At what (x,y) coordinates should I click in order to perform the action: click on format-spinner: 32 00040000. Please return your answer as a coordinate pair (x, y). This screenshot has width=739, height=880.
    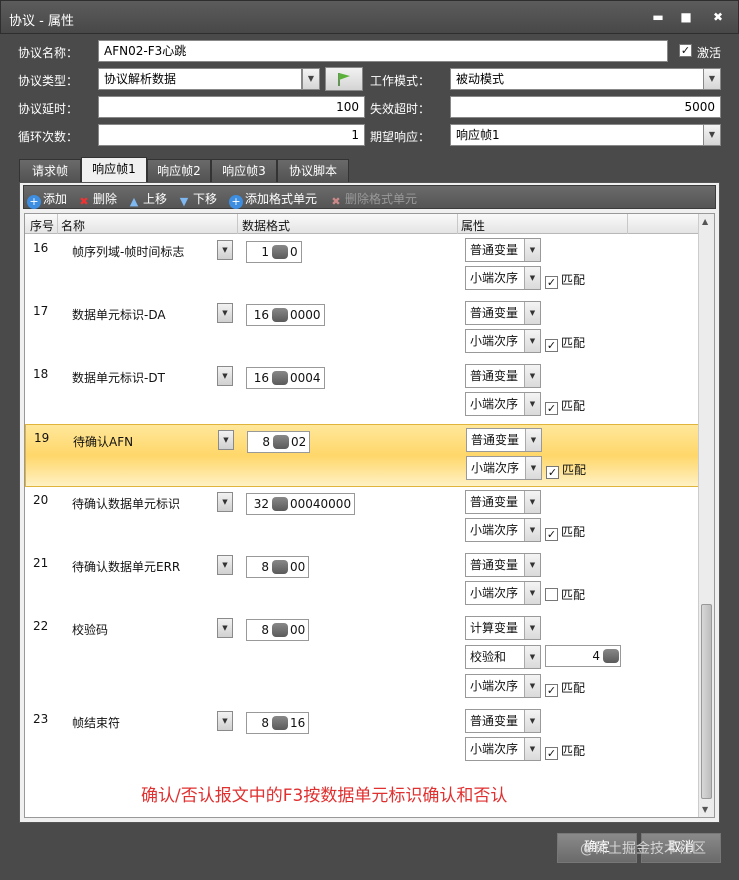
    Looking at the image, I should click on (301, 504).